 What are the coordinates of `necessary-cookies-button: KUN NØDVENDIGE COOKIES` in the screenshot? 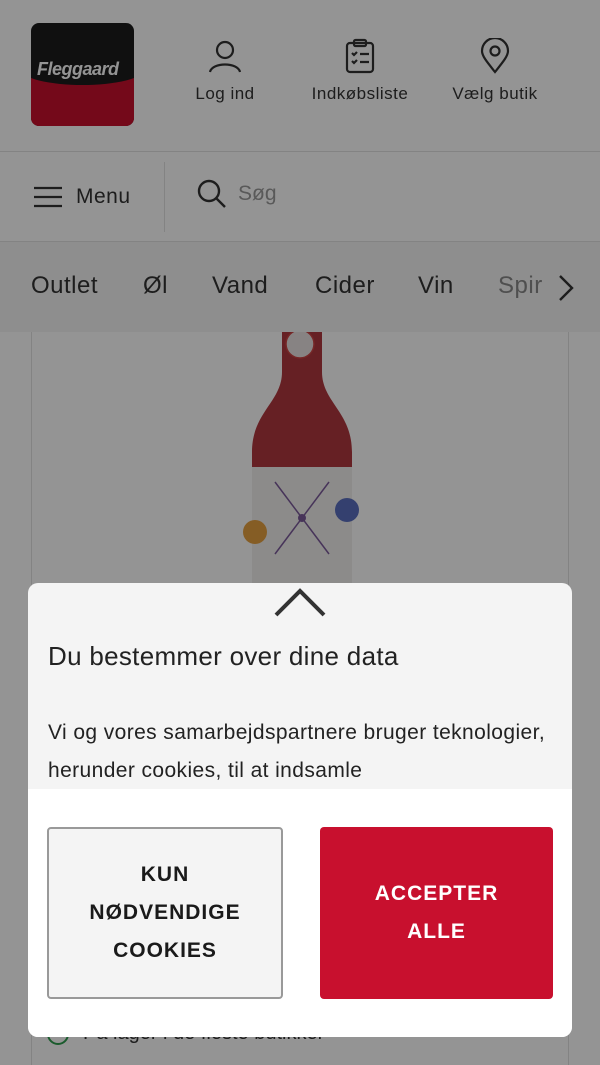 It's located at (165, 913).